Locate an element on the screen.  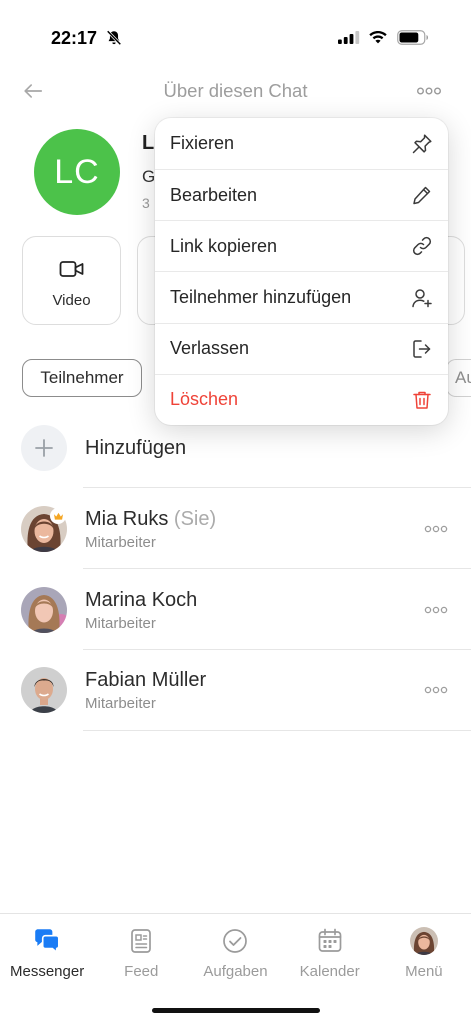
tab-aufgaben: Aufgaben is located at coordinates (235, 954).